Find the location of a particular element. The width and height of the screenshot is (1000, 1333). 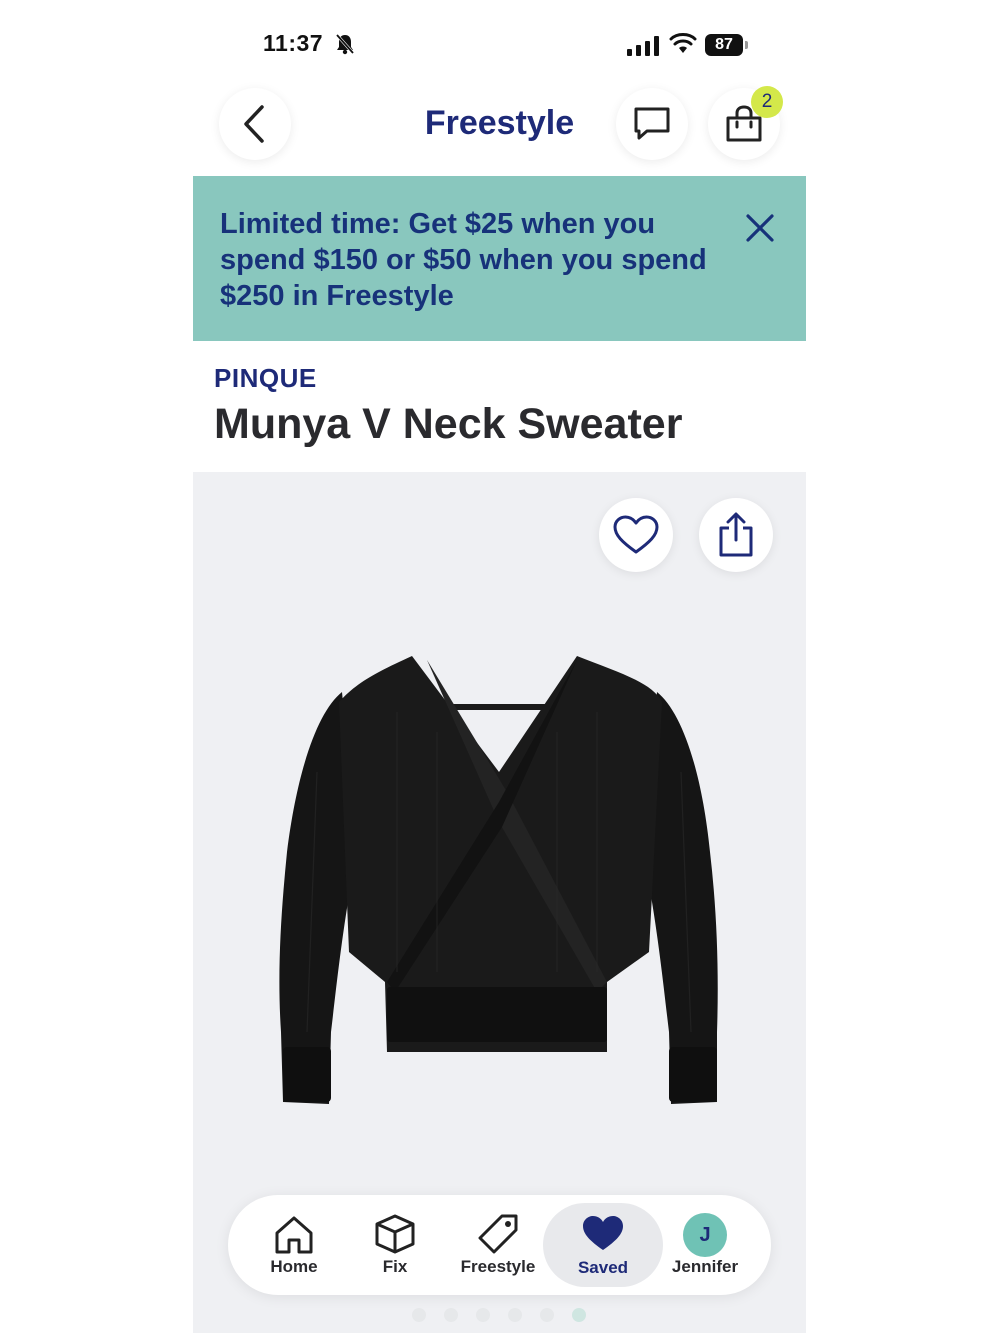

heart-outline-icon is located at coordinates (636, 534).